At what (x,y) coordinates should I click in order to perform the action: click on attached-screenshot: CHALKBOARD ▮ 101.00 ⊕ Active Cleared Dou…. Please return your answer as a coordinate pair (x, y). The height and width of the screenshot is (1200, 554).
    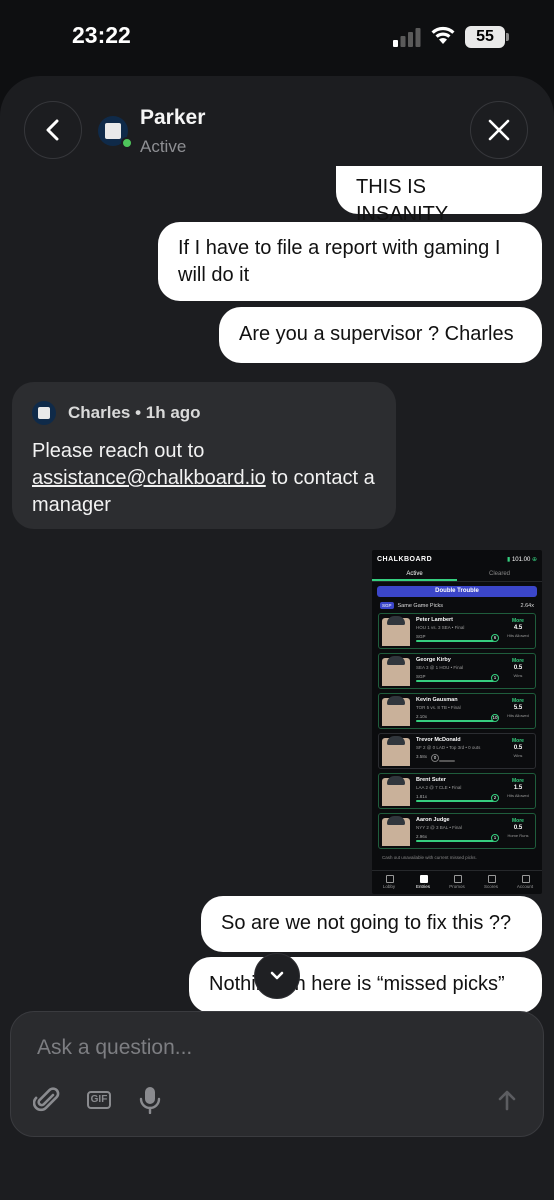
    Looking at the image, I should click on (457, 722).